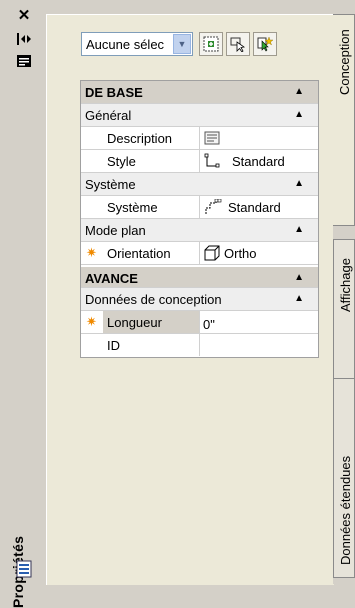  What do you see at coordinates (182, 44) in the screenshot?
I see `chevron-down-icon: ▼` at bounding box center [182, 44].